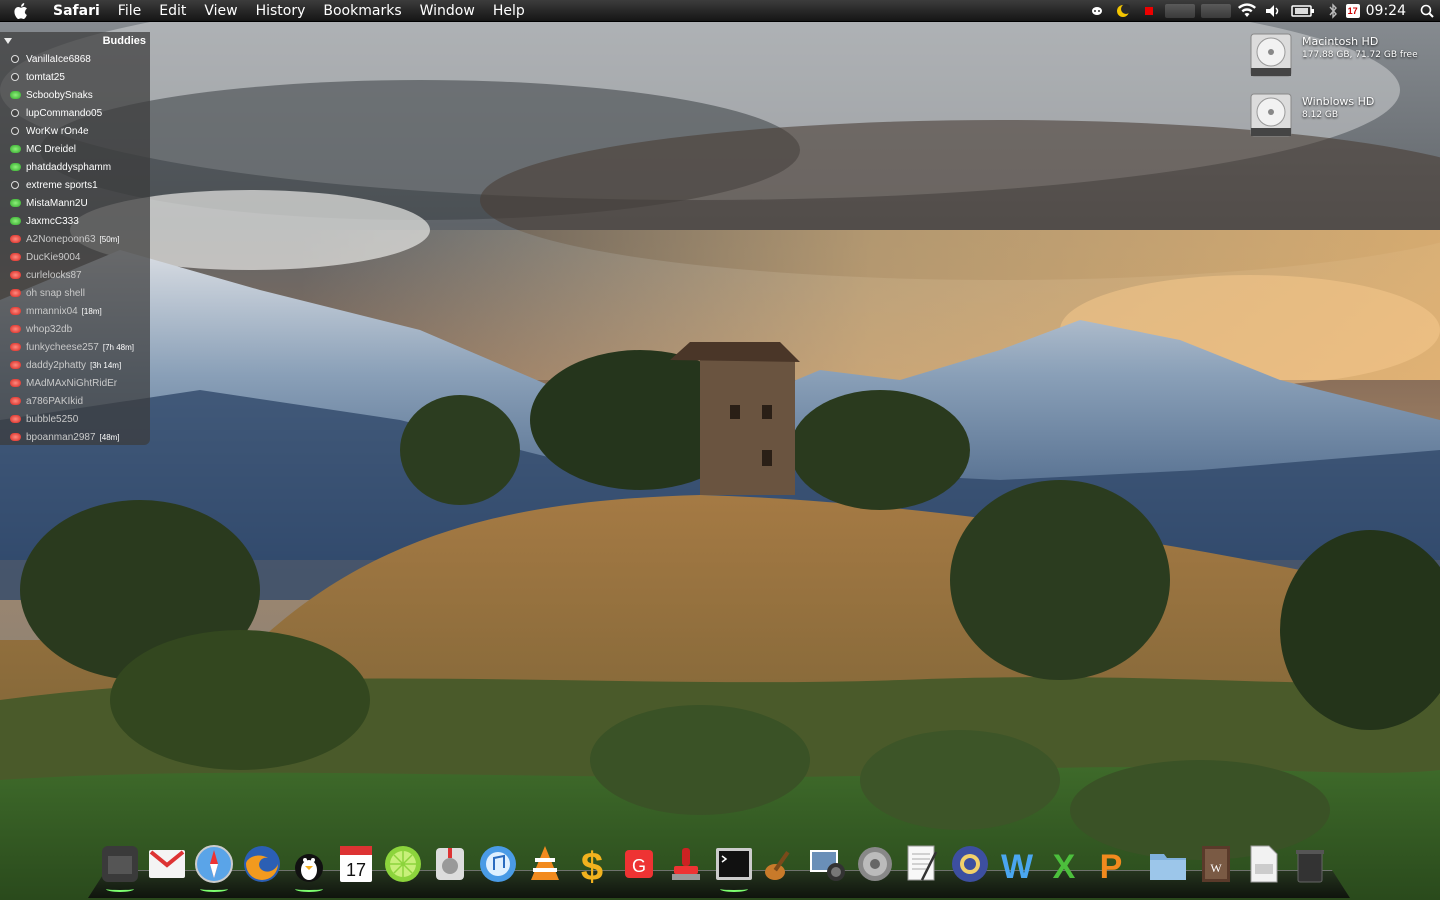  I want to click on buddy-row: oh snap shell, so click(75, 293).